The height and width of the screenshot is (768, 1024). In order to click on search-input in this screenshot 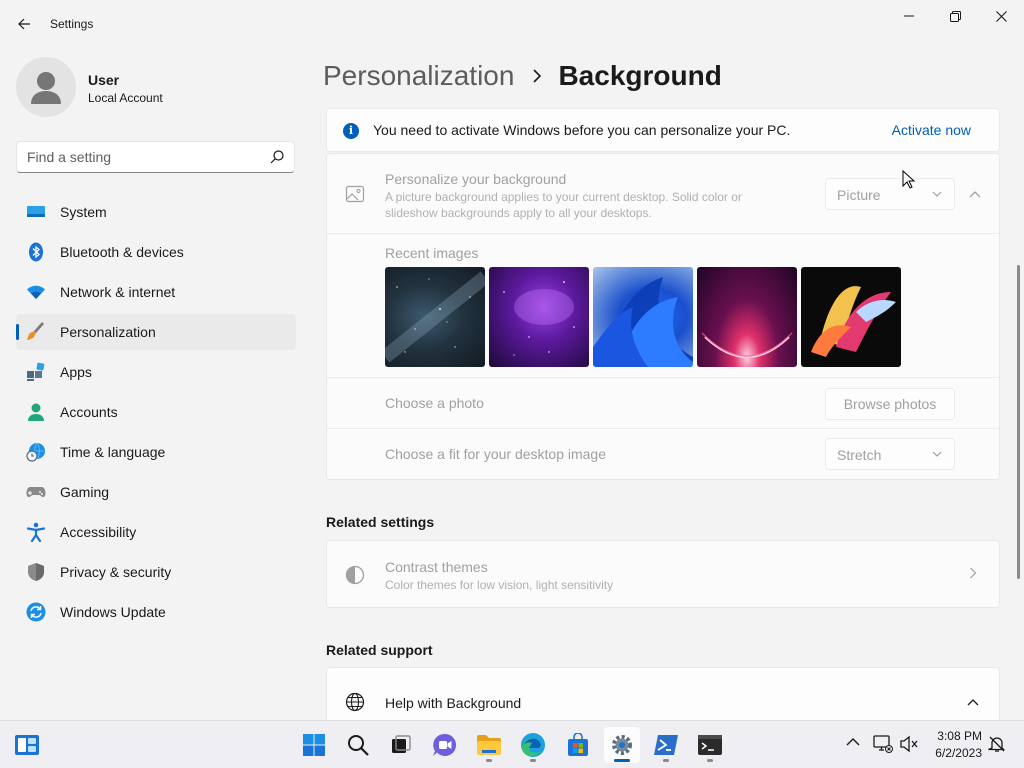, I will do `click(147, 157)`.